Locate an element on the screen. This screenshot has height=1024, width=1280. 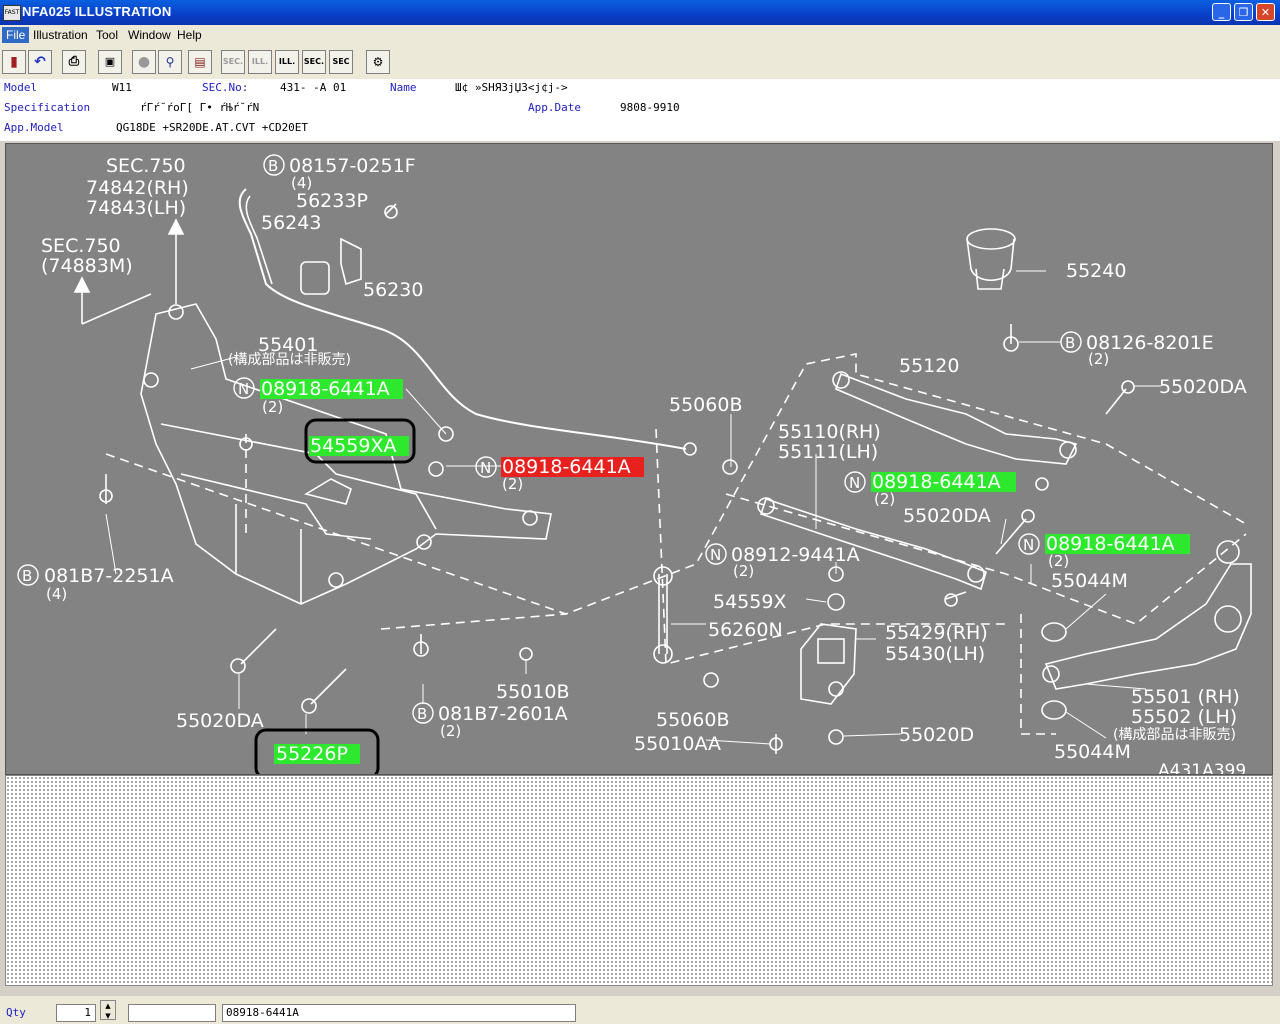
label-74883: (74883M) is located at coordinates (87, 266).